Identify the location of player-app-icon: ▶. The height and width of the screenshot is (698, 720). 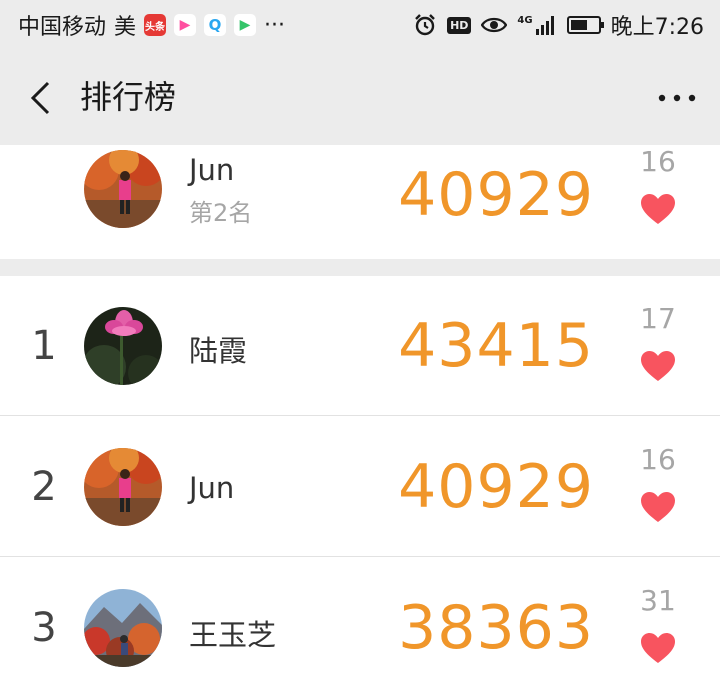
(245, 25).